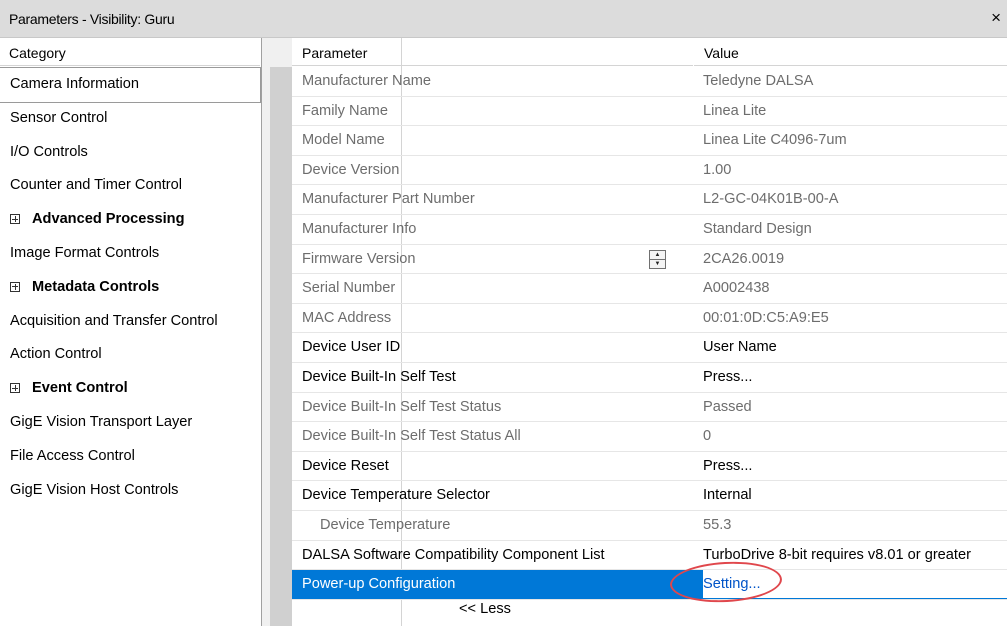  I want to click on parameter-name: Device User ID, so click(351, 347).